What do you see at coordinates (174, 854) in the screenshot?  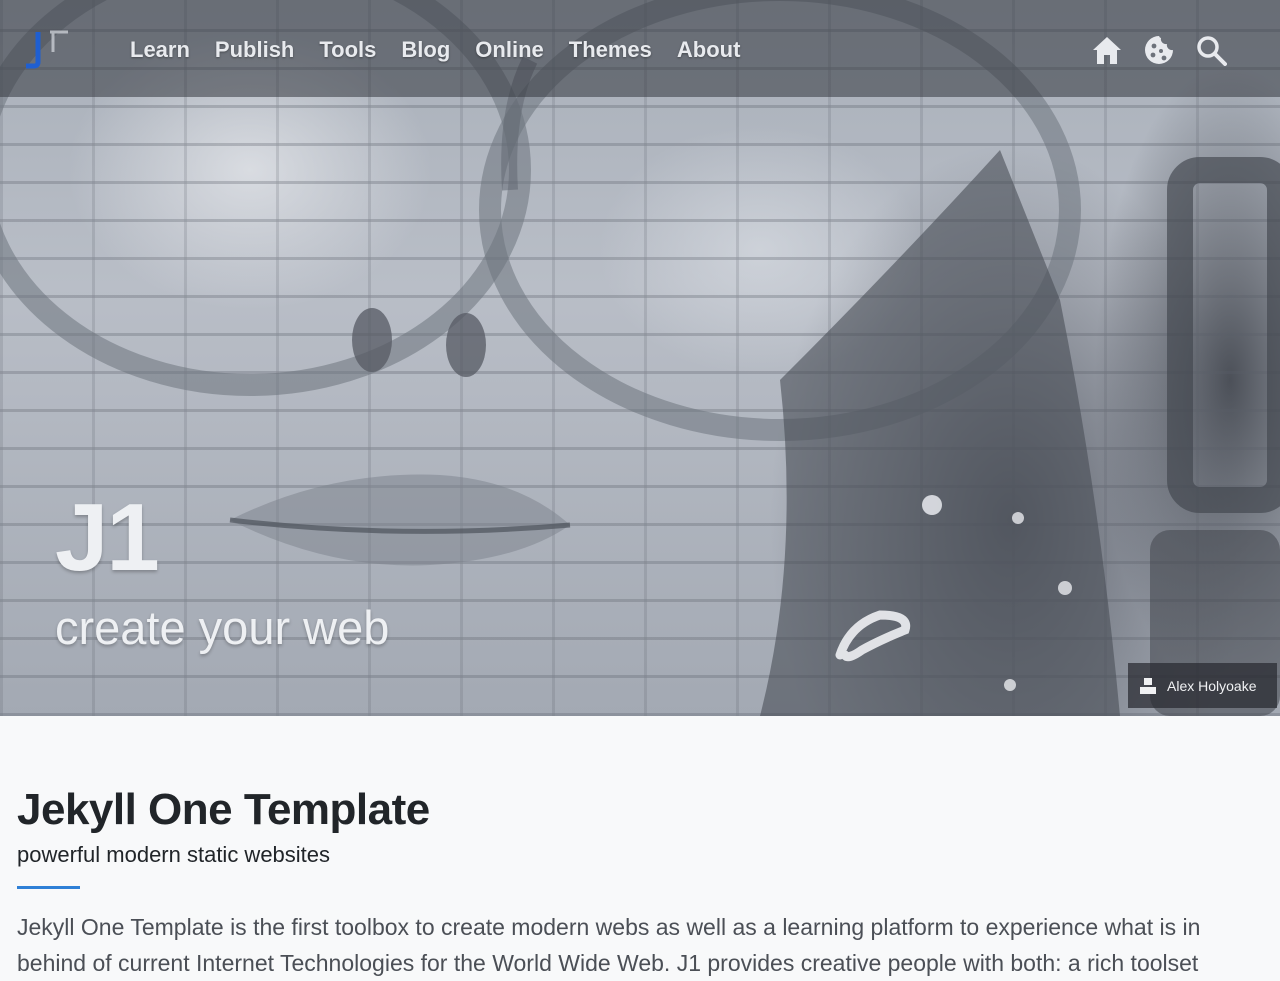 I see `page-subtitle: powerful modern static websites` at bounding box center [174, 854].